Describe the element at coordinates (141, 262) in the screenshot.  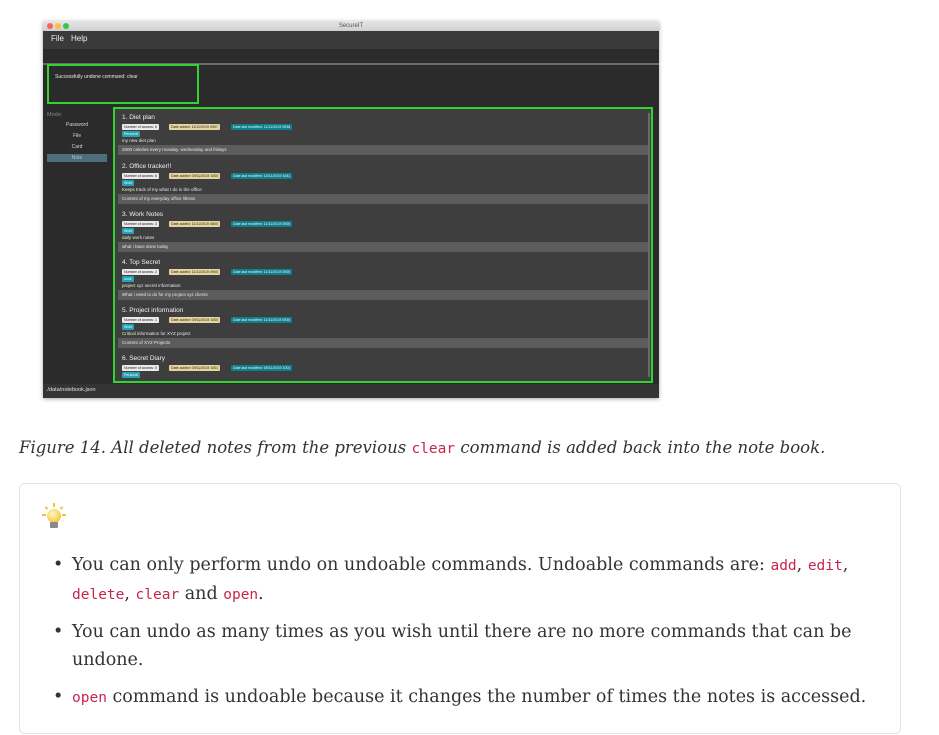
I see `note-title: 4. Top Secret` at that location.